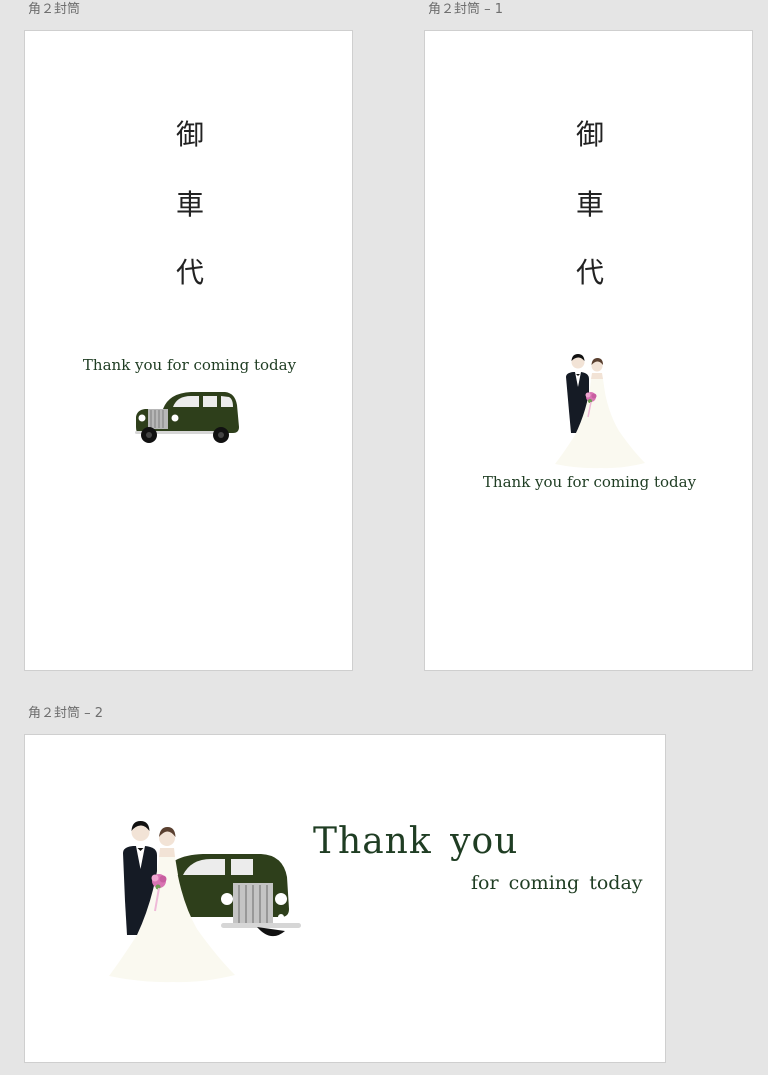 Image resolution: width=768 pixels, height=1075 pixels. I want to click on artboard-label-2: 角２封筒 – 1, so click(465, 10).